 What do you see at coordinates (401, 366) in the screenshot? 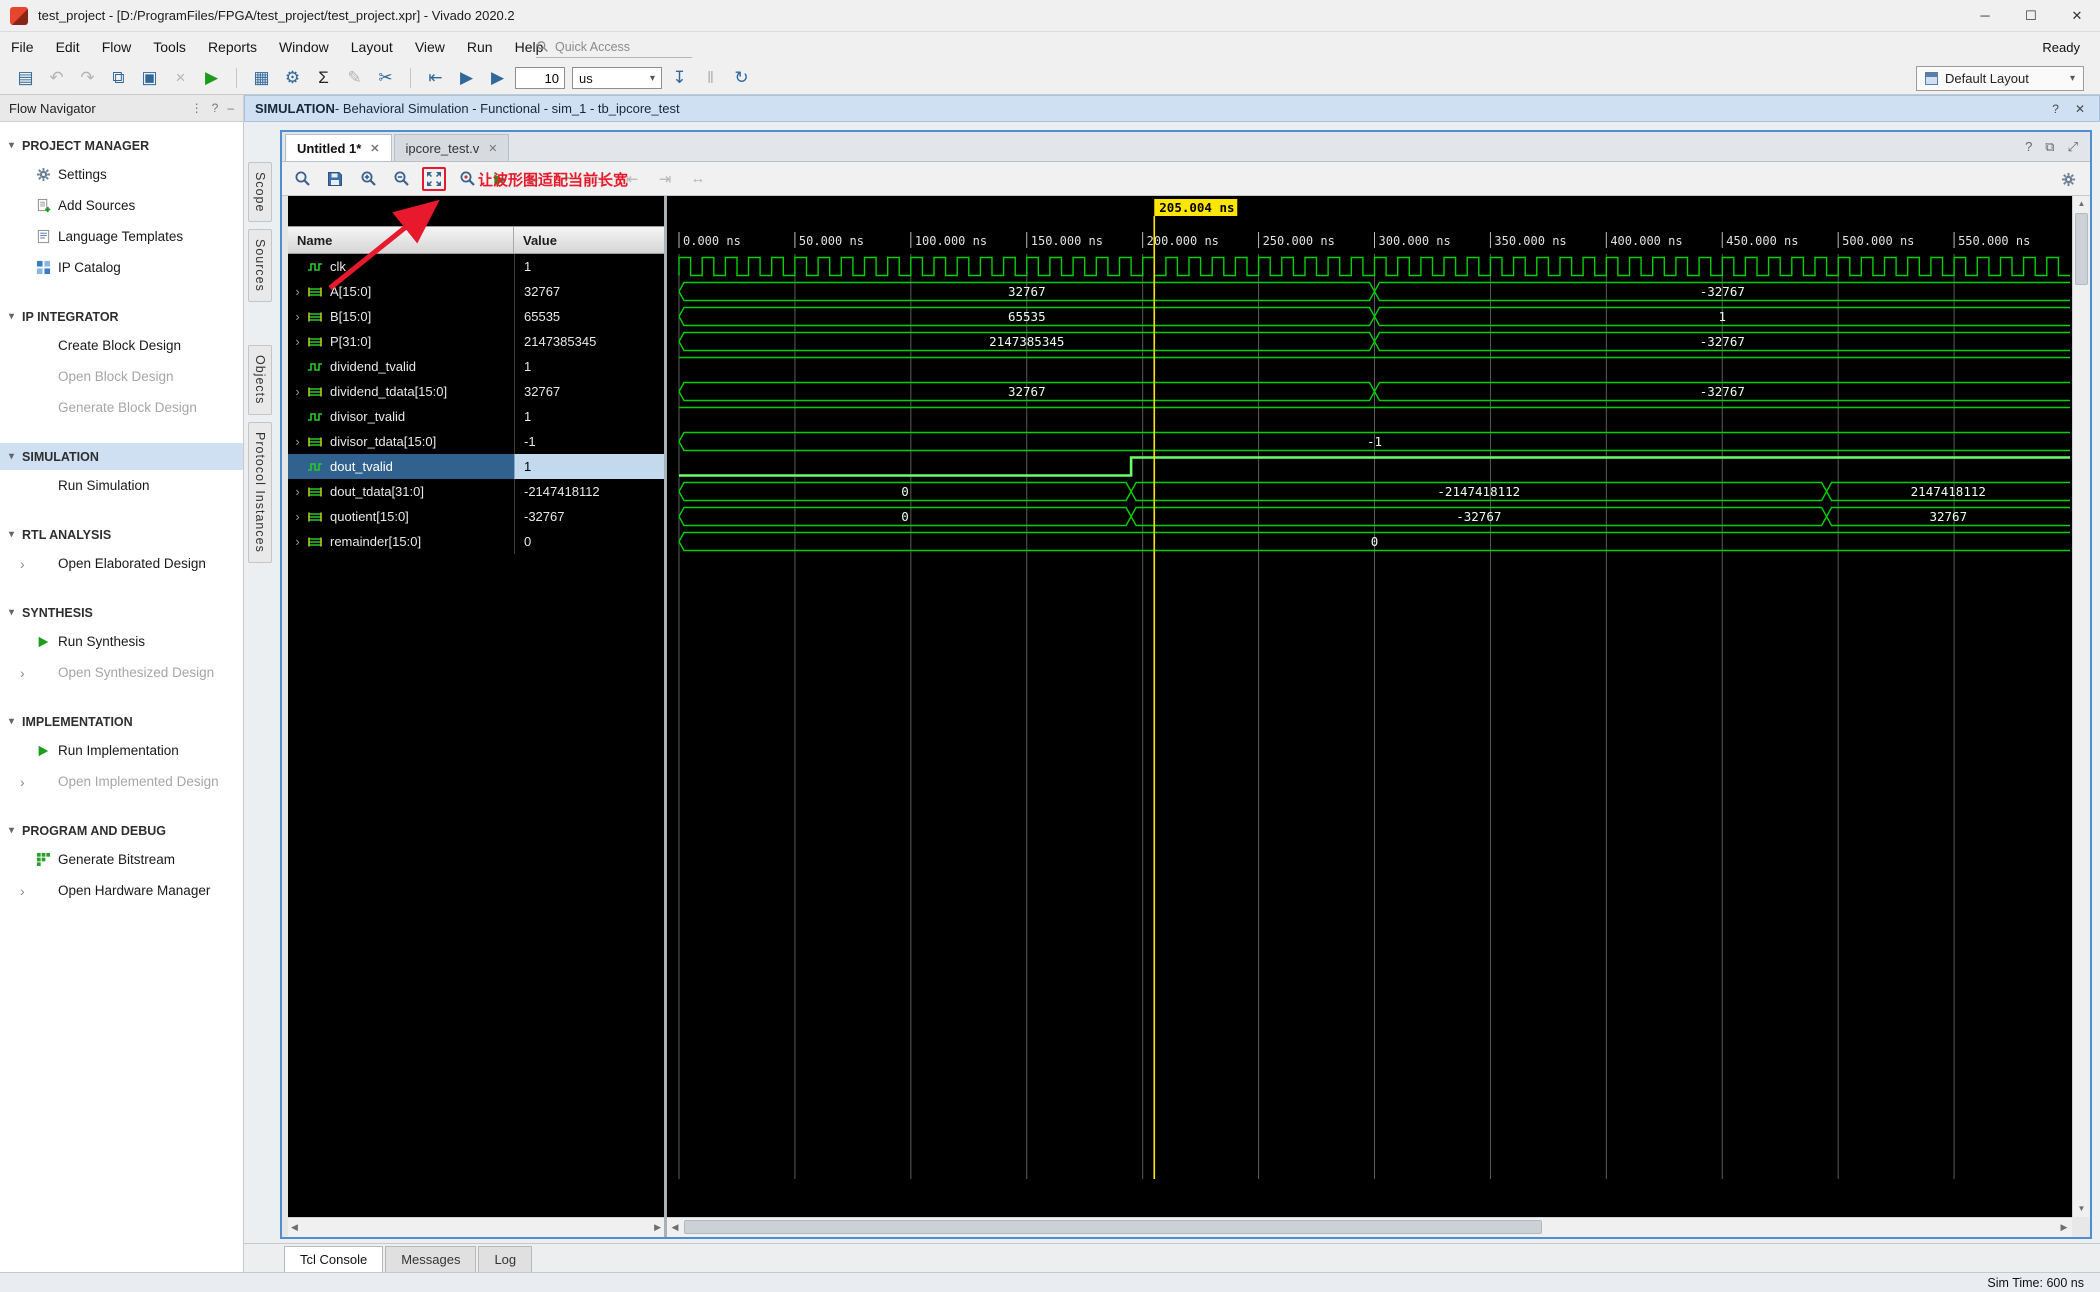
I see `signal-name-cell: dividend_tvalid` at bounding box center [401, 366].